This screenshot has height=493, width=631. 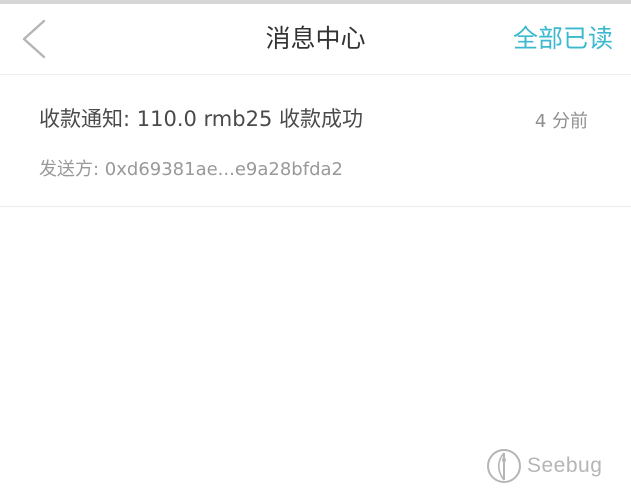 What do you see at coordinates (201, 119) in the screenshot?
I see `message-title: 收款通知: 110.0 rmb25 收款成功` at bounding box center [201, 119].